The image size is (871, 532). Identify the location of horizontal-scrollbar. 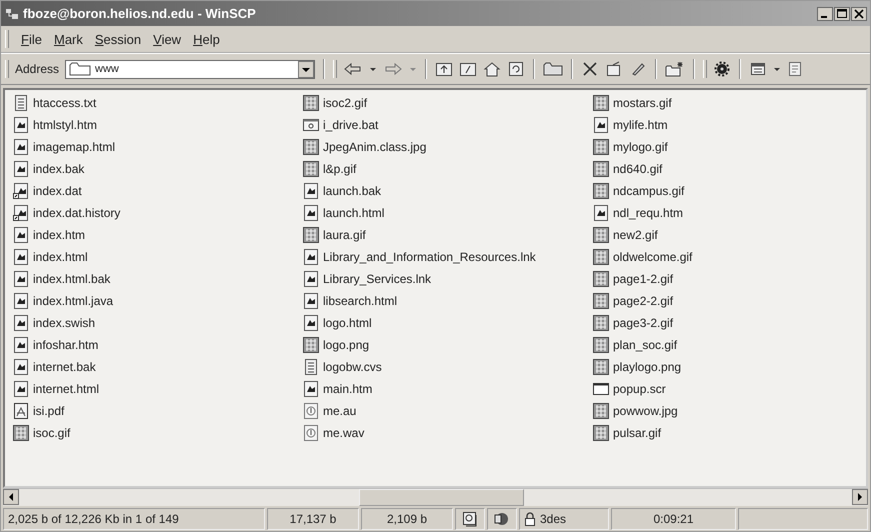
(435, 497).